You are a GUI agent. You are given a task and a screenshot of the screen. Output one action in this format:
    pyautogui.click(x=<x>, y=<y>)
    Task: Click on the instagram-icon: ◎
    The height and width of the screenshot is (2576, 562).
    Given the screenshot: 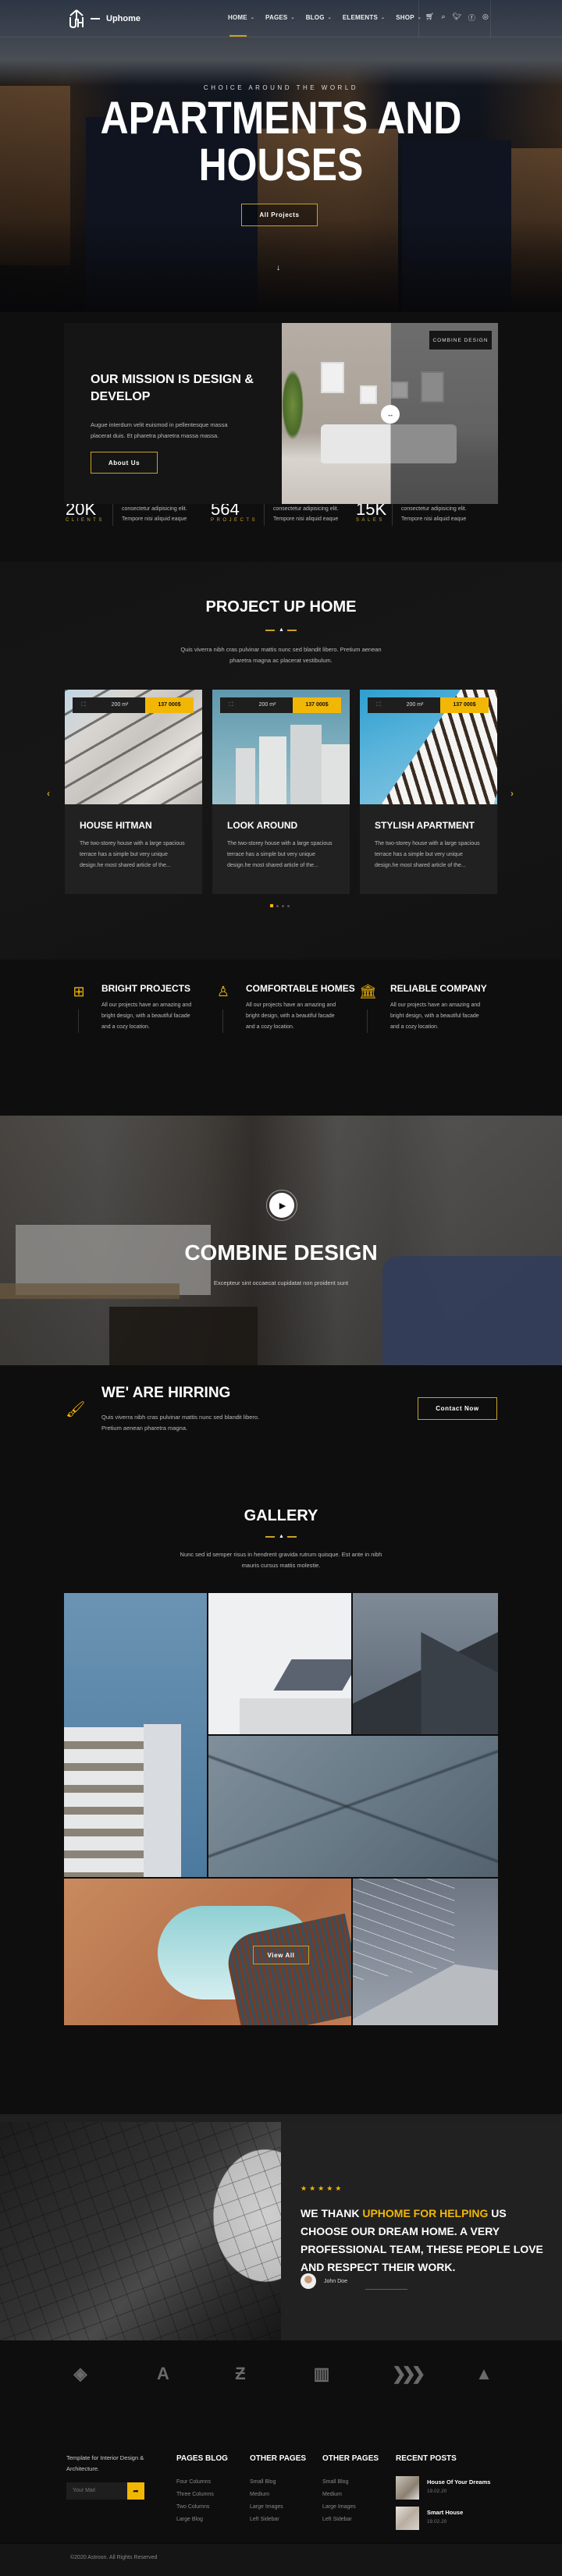 What is the action you would take?
    pyautogui.click(x=485, y=17)
    